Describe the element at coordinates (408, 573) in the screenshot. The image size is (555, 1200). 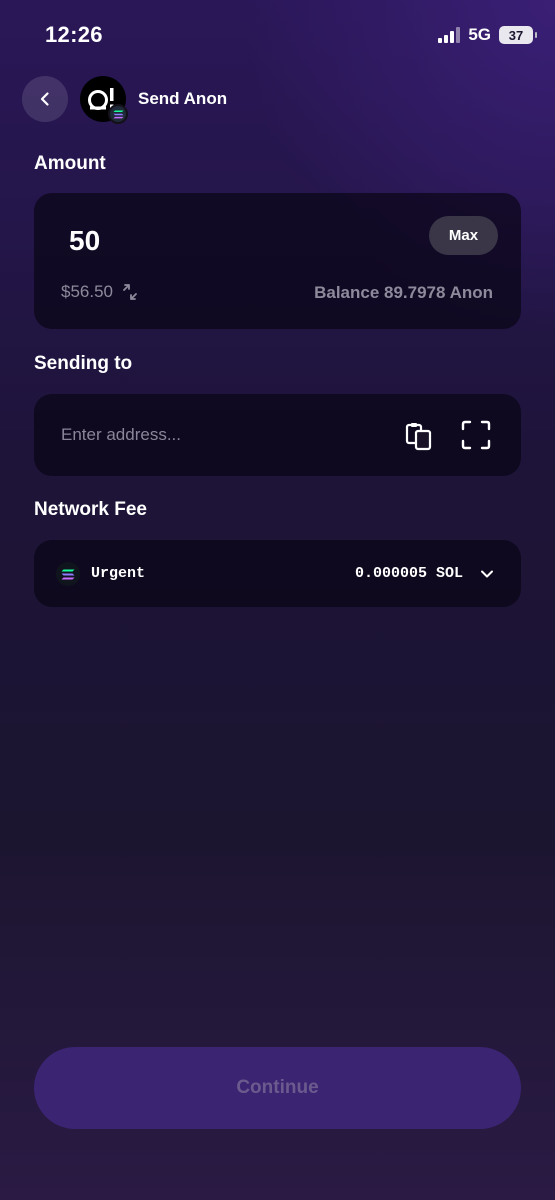
I see `fee-amount: 0.000005 SOL` at that location.